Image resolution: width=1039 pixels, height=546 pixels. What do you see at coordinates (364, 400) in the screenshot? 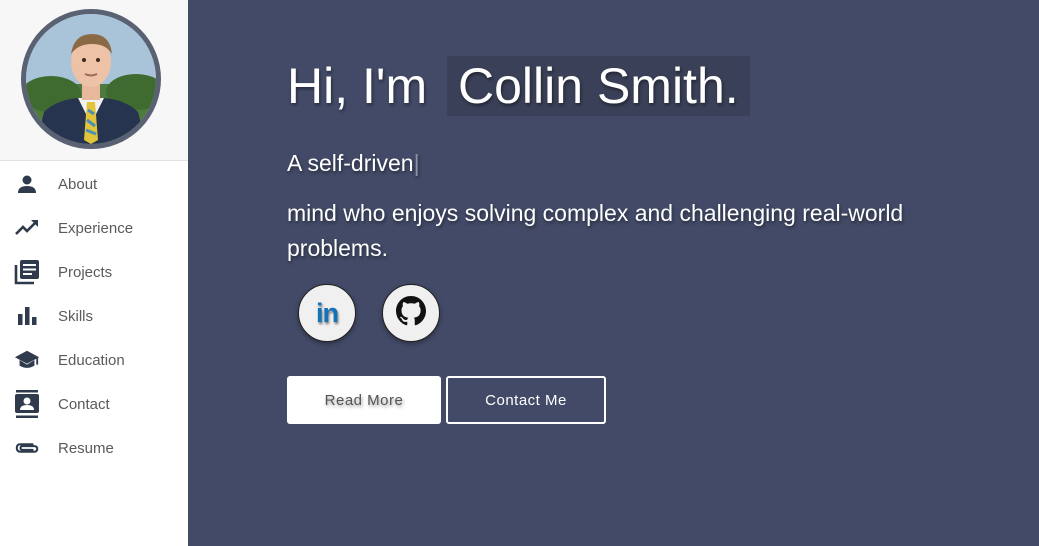
I see `read-more-button: Read More` at bounding box center [364, 400].